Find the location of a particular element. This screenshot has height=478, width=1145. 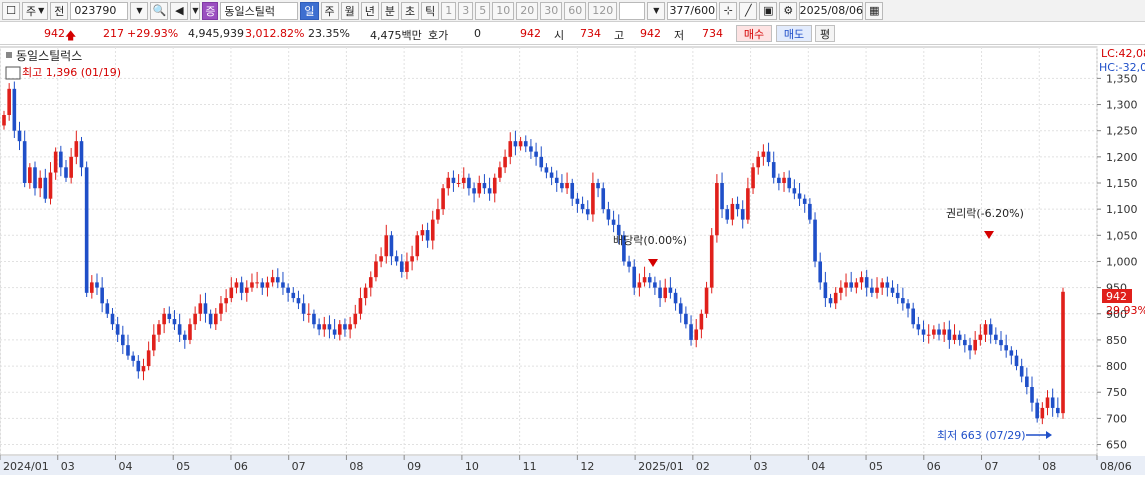

x-tick-label: 10 is located at coordinates (472, 466).